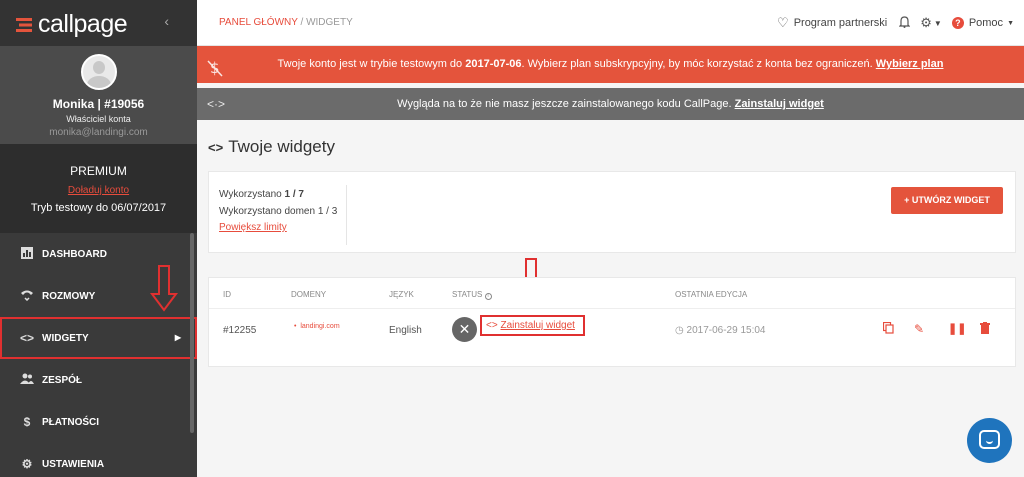  Describe the element at coordinates (83, 24) in the screenshot. I see `logo-text: callpage` at that location.